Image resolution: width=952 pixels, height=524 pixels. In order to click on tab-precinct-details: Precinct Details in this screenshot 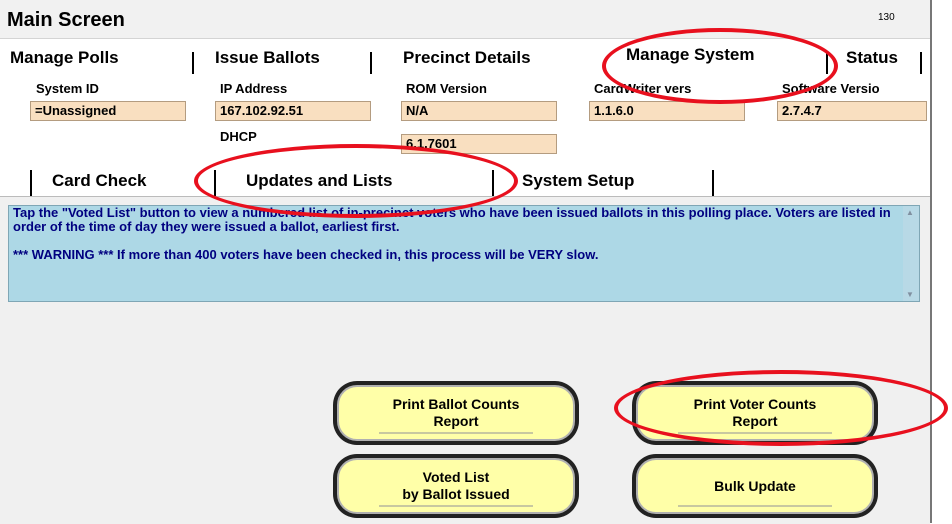, I will do `click(467, 58)`.